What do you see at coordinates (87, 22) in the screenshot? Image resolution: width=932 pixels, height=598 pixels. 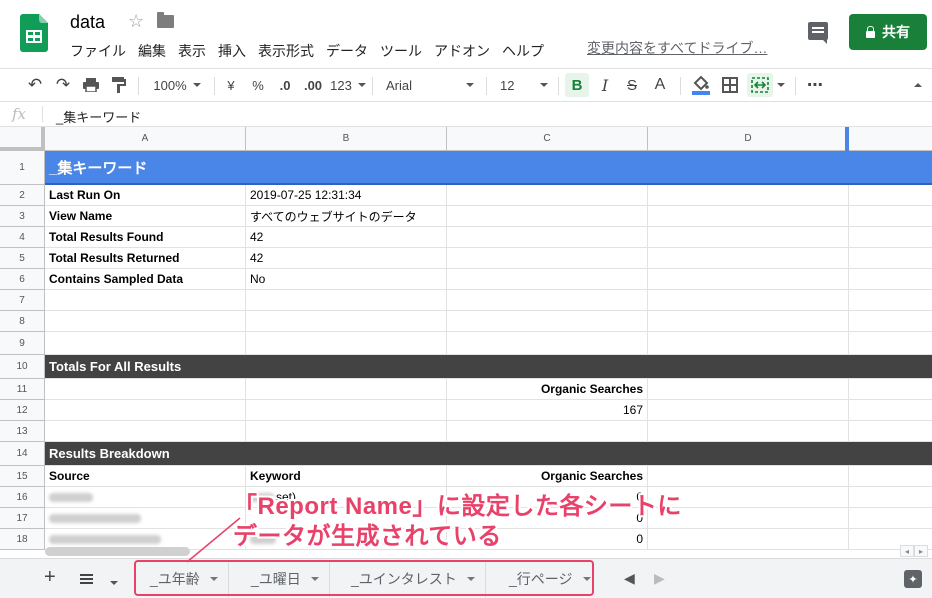 I see `document-title: data` at bounding box center [87, 22].